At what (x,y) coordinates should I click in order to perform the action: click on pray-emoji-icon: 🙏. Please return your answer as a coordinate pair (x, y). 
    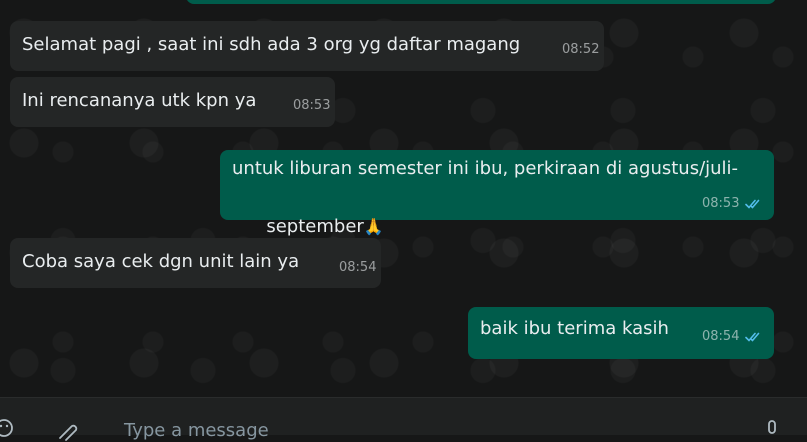
    Looking at the image, I should click on (373, 226).